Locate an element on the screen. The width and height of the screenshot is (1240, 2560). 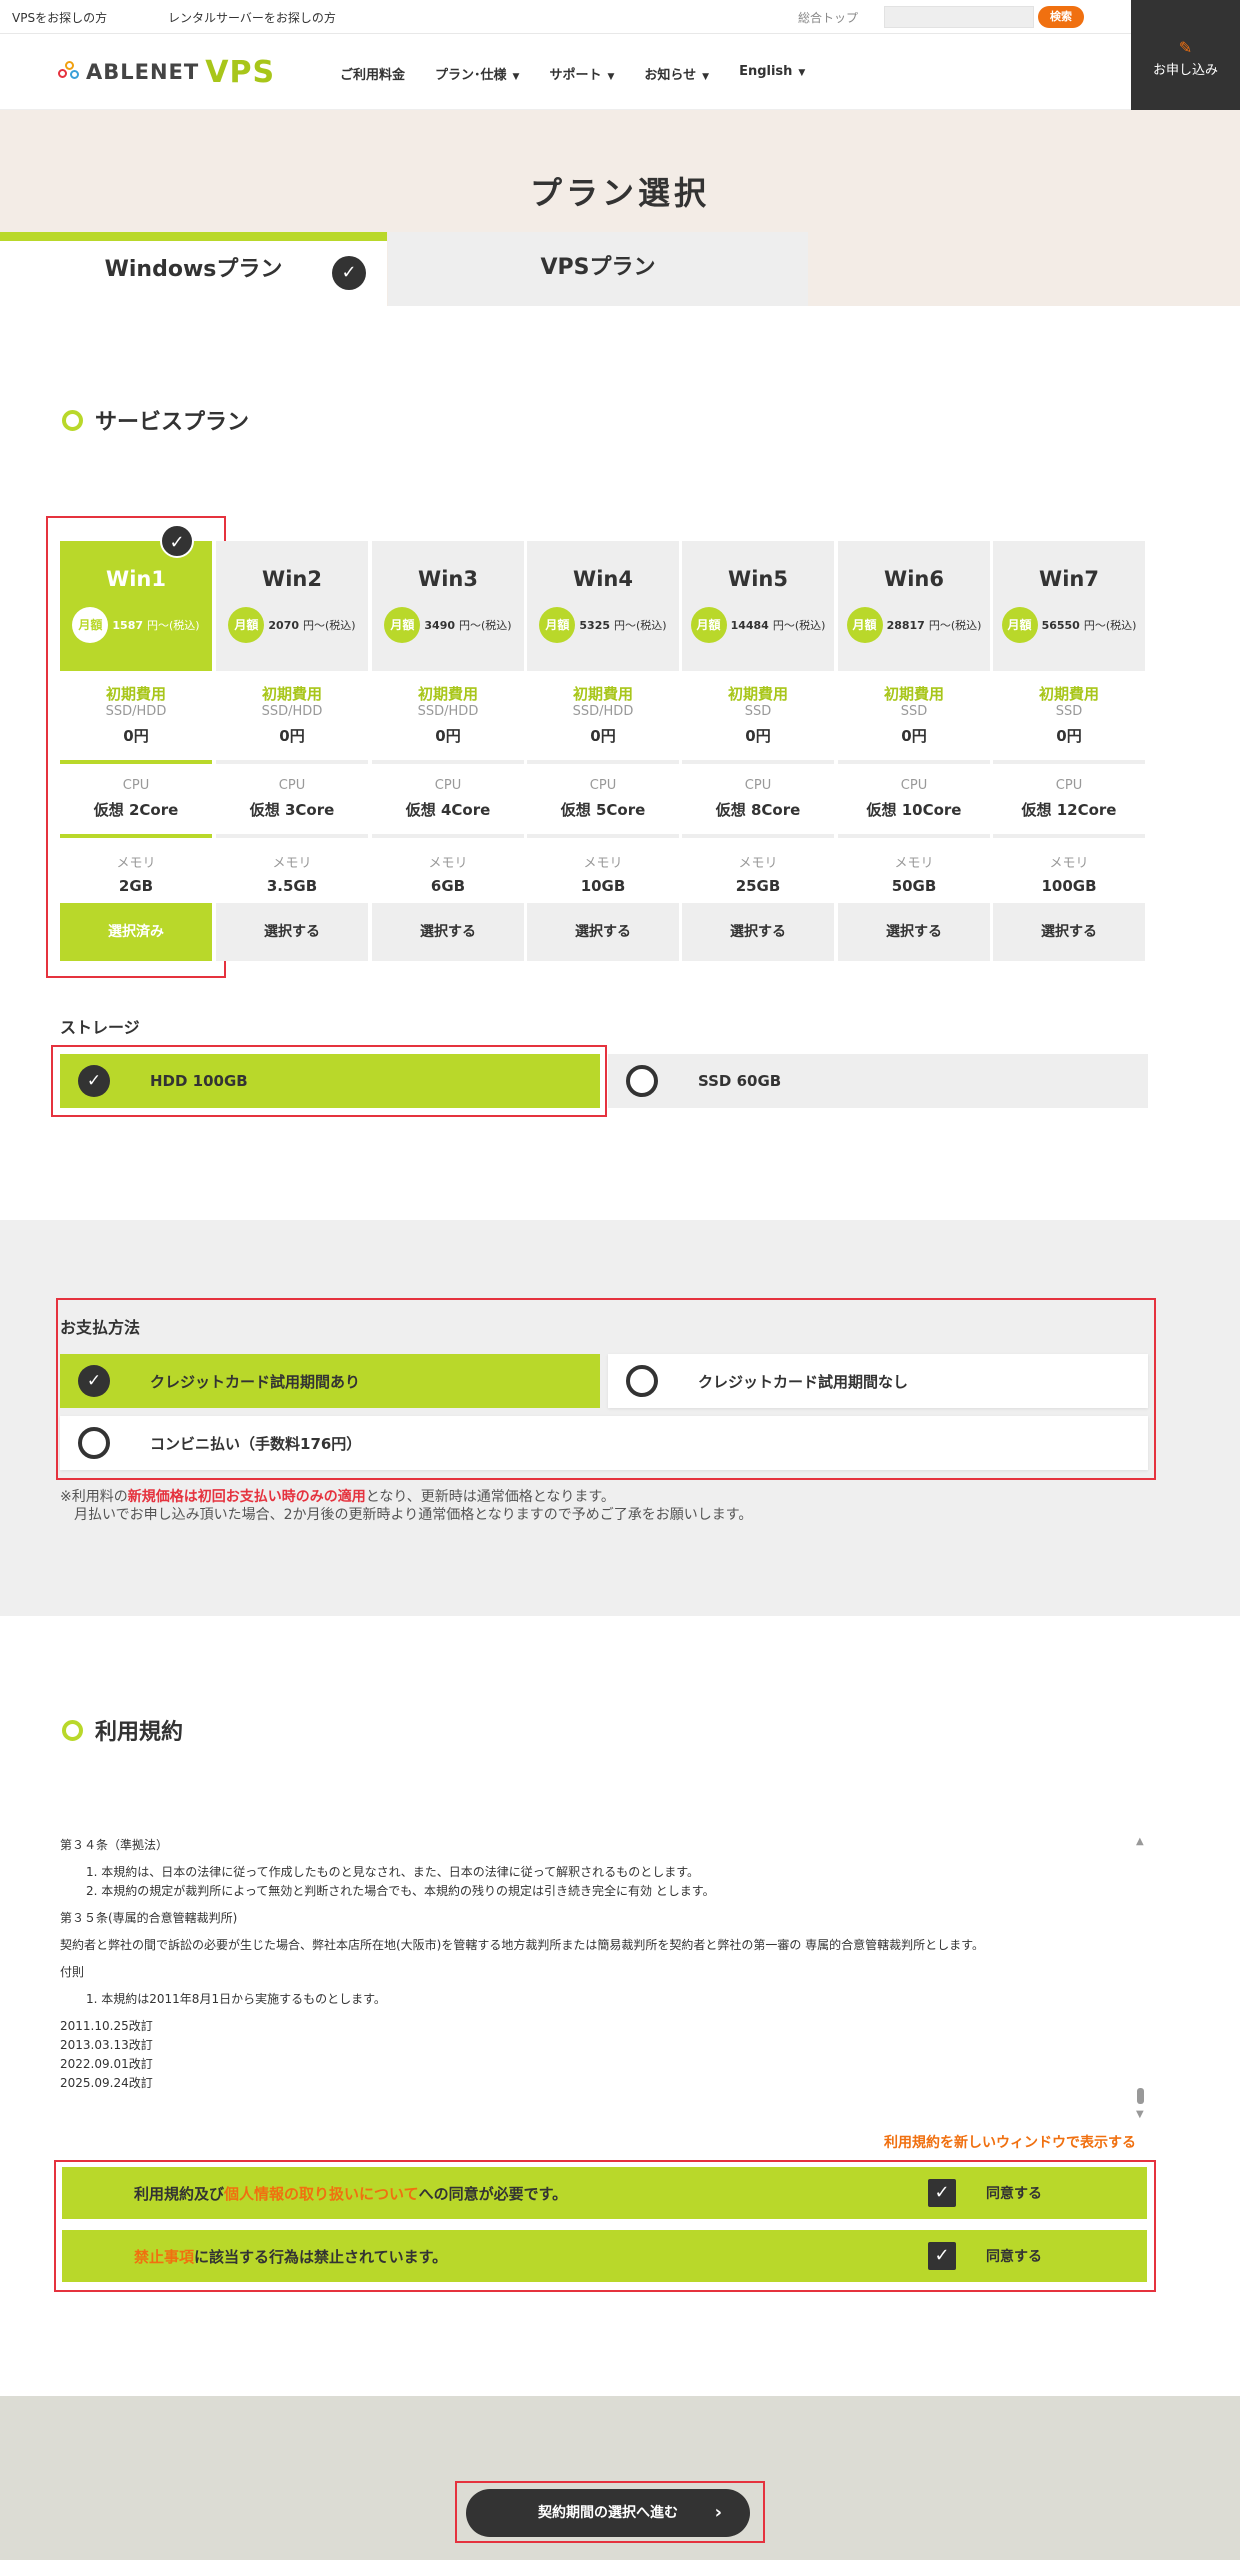
storage-option-hdd: ✓ HDD 100GB is located at coordinates (330, 1081).